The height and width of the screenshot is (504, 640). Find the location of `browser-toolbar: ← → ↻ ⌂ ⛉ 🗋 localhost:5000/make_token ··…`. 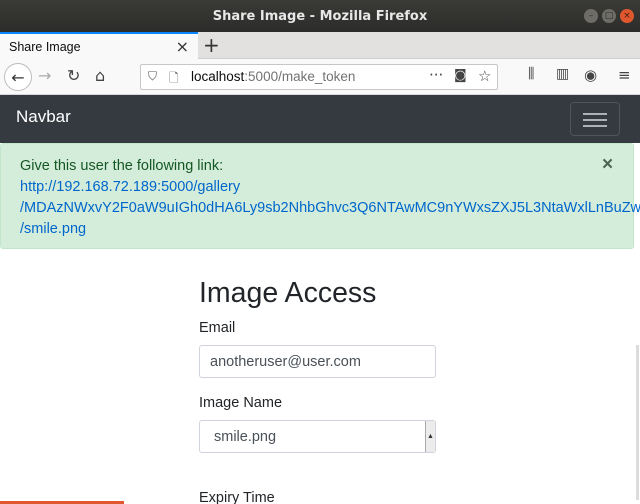

browser-toolbar: ← → ↻ ⌂ ⛉ 🗋 localhost:5000/make_token ··… is located at coordinates (320, 77).